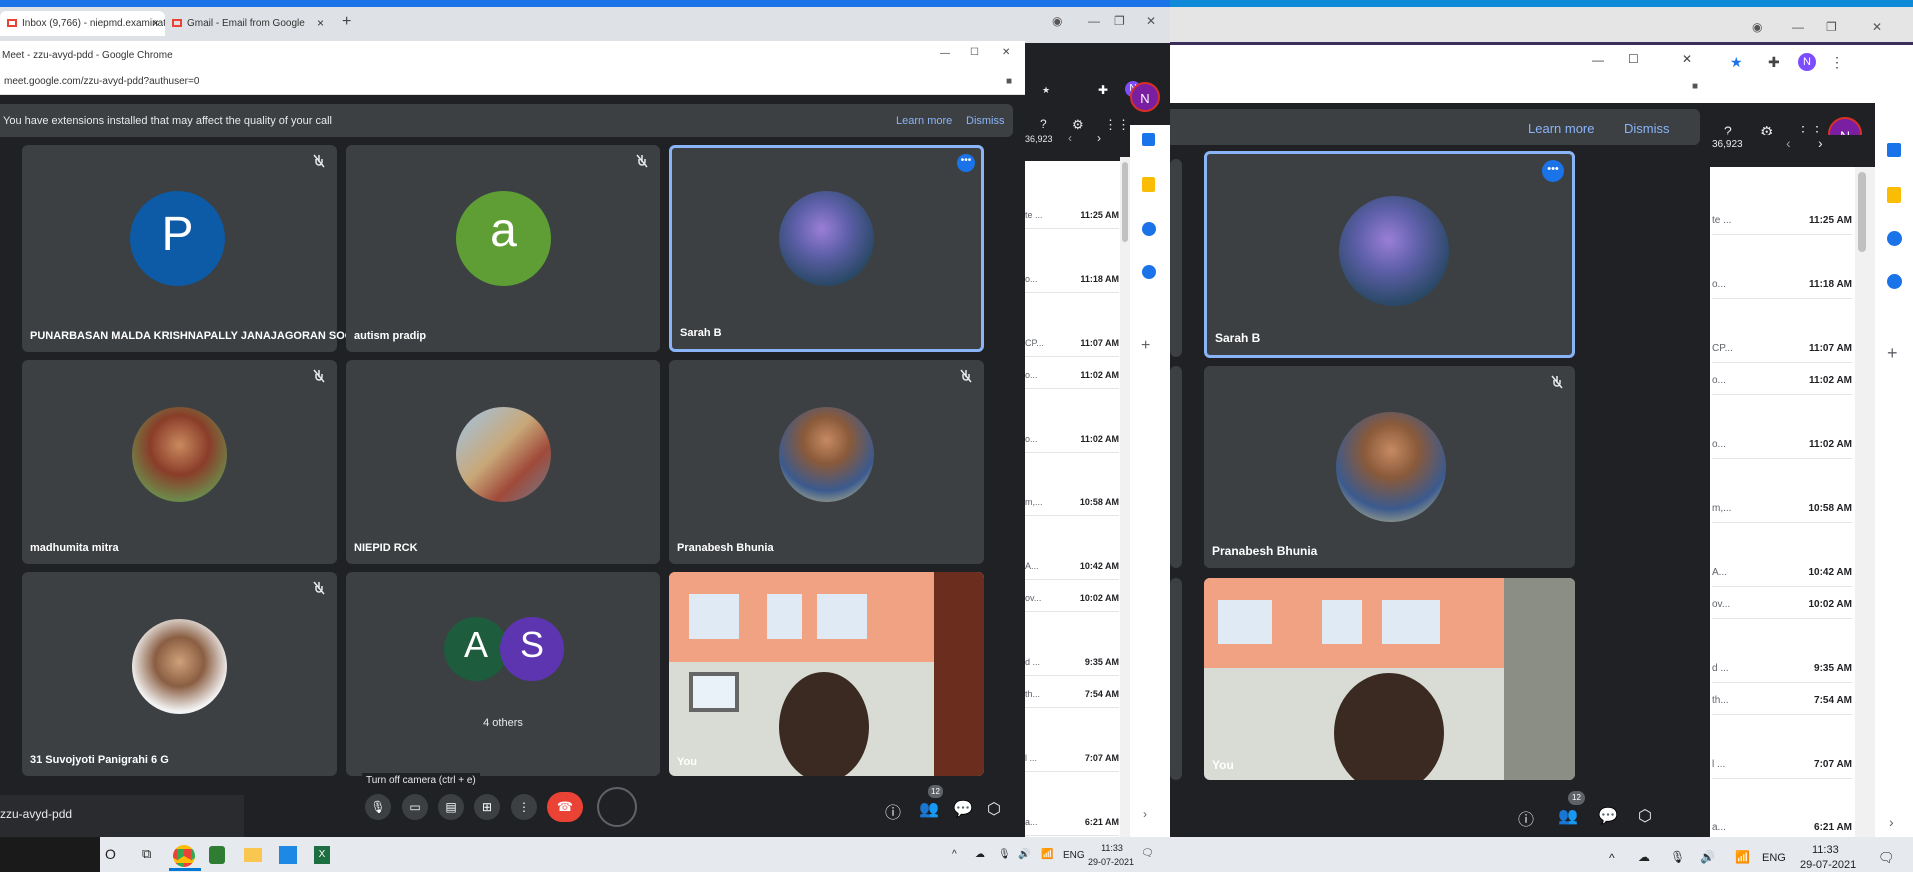 This screenshot has width=1913, height=872. Describe the element at coordinates (1103, 90) in the screenshot. I see `extensions-icon: ✚` at that location.